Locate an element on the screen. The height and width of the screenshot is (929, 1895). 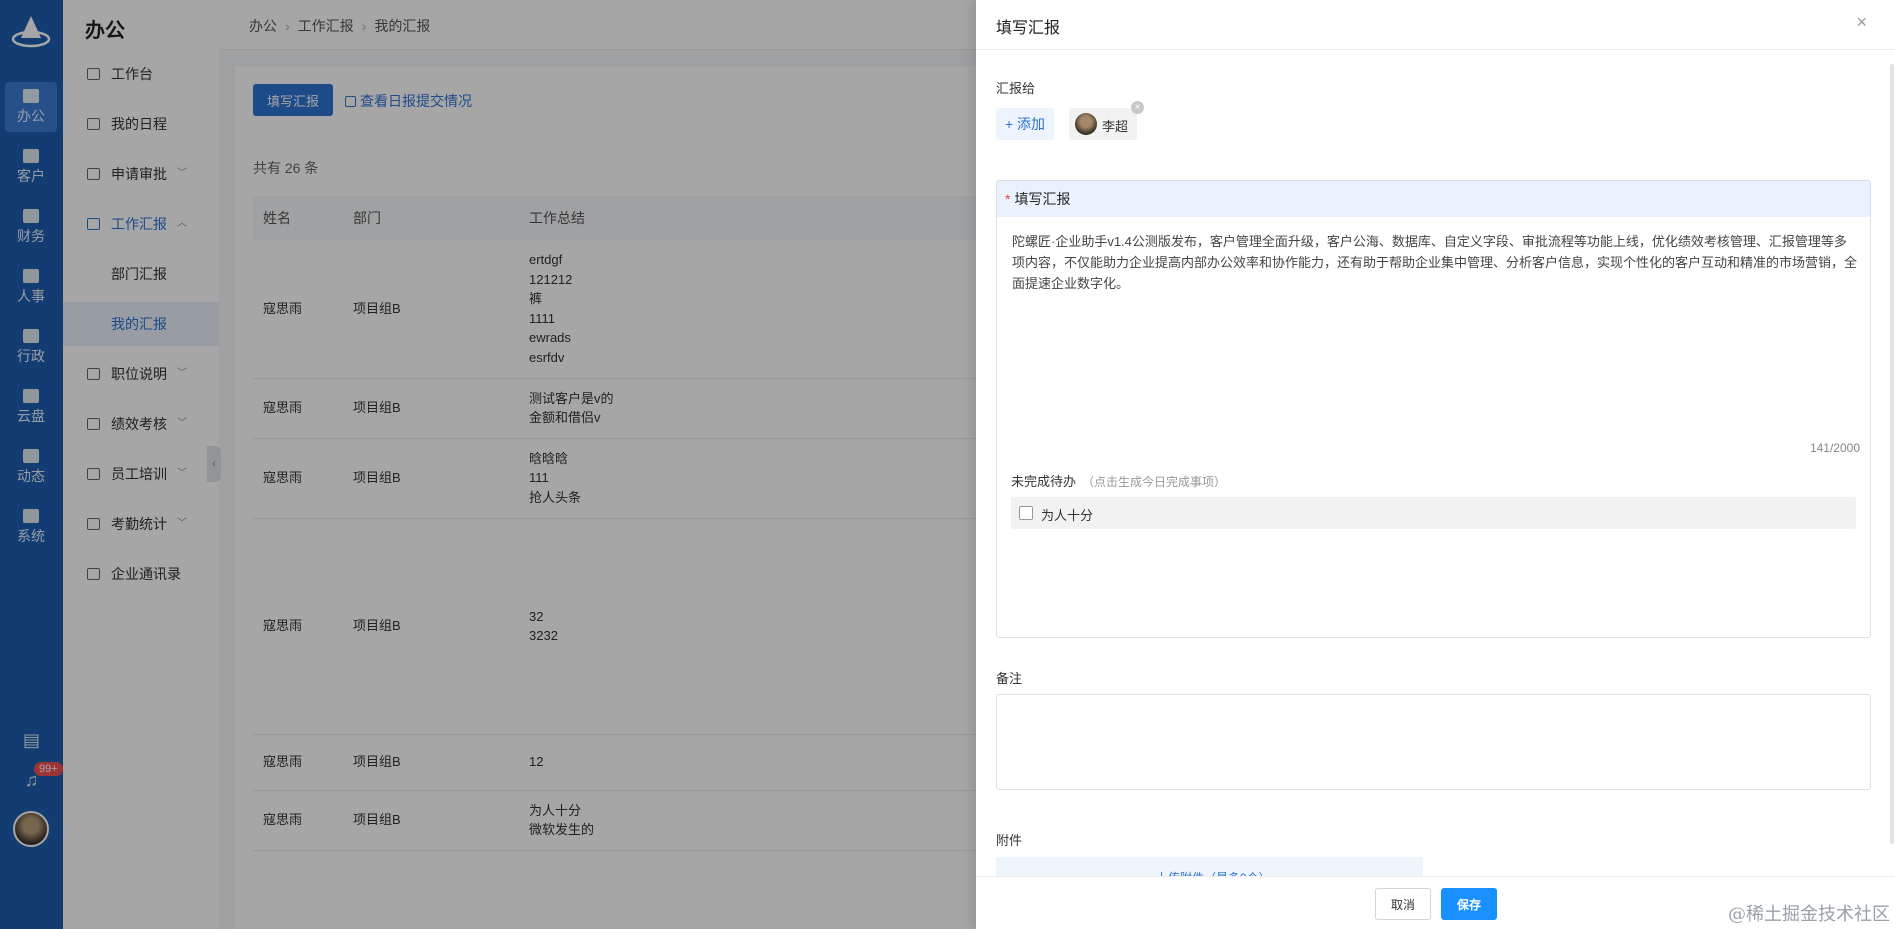
report-to-label: 汇报给 is located at coordinates (1016, 88).